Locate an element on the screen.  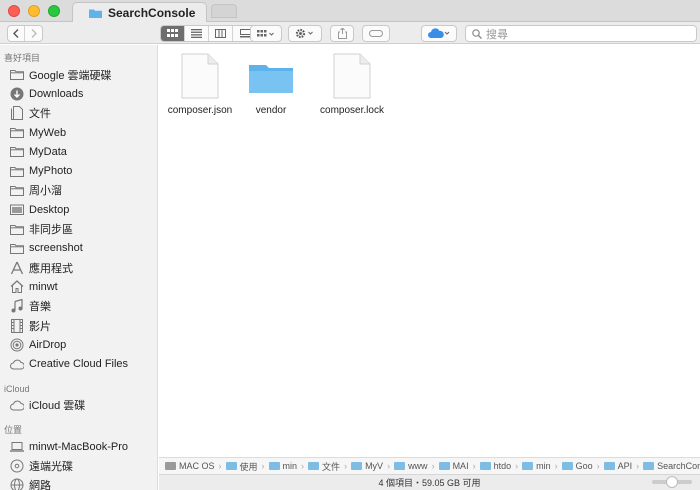
sidebar-item: 文件 is located at coordinates (78, 113).